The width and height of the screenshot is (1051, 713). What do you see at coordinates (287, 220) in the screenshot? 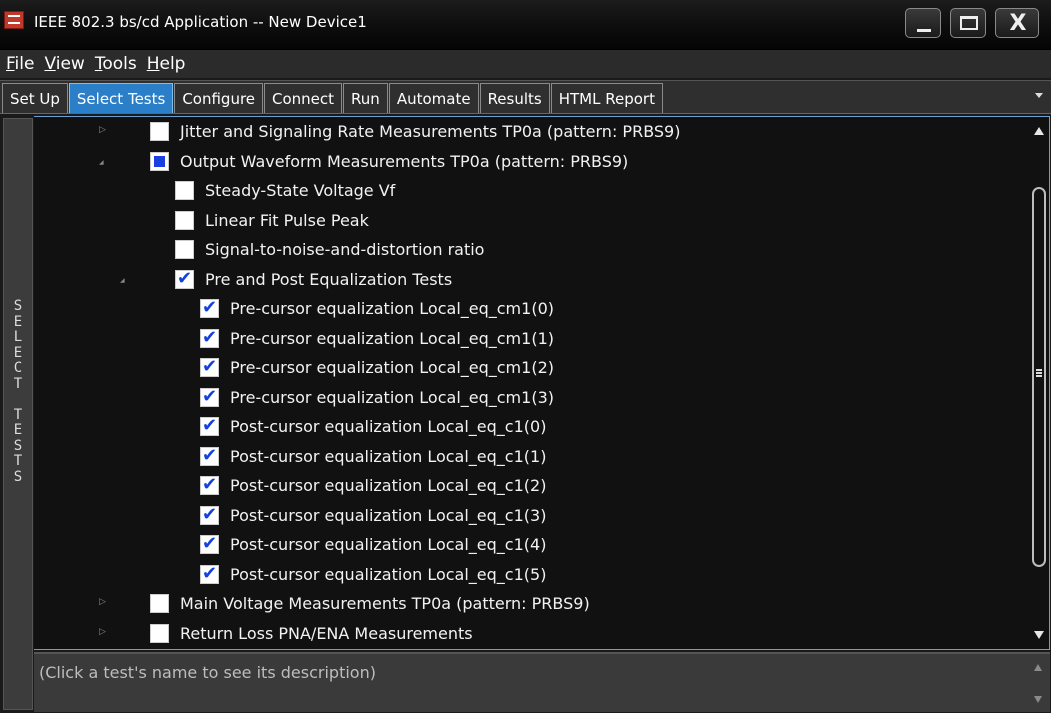
I see `test-label: Linear Fit Pulse Peak` at bounding box center [287, 220].